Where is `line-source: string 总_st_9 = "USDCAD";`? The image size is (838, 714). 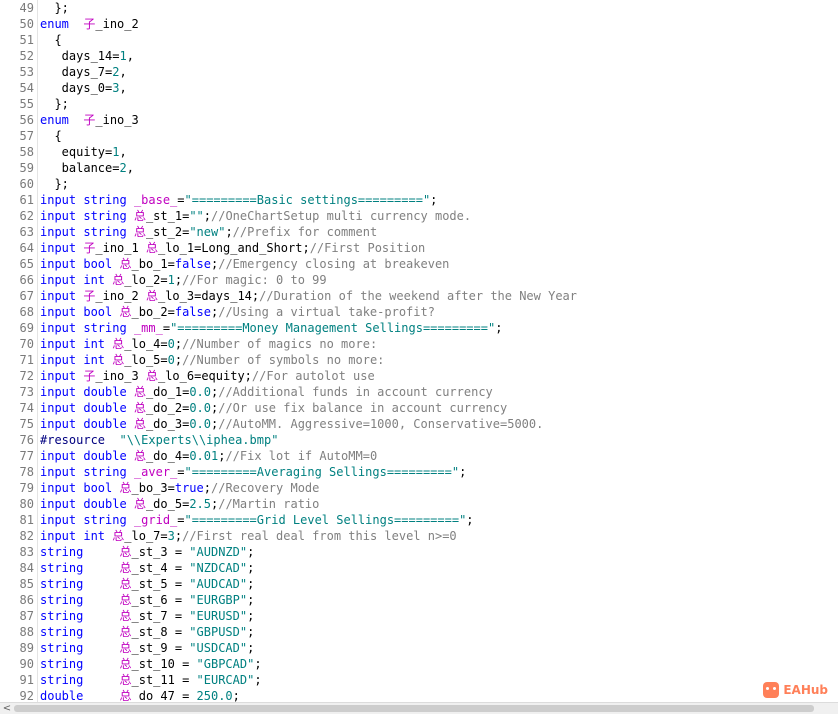
line-source: string 总_st_9 = "USDCAD"; is located at coordinates (147, 648).